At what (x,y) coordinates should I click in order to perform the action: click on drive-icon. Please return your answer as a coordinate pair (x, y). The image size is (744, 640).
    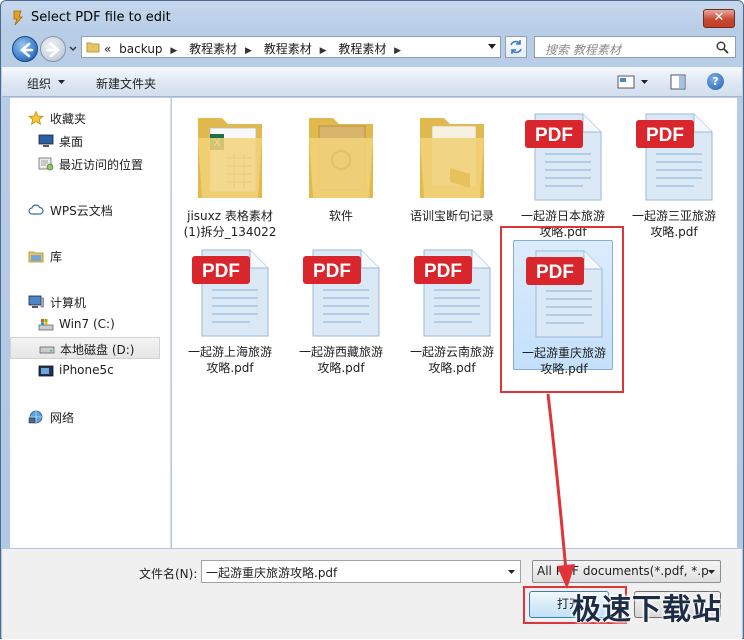
    Looking at the image, I should click on (47, 350).